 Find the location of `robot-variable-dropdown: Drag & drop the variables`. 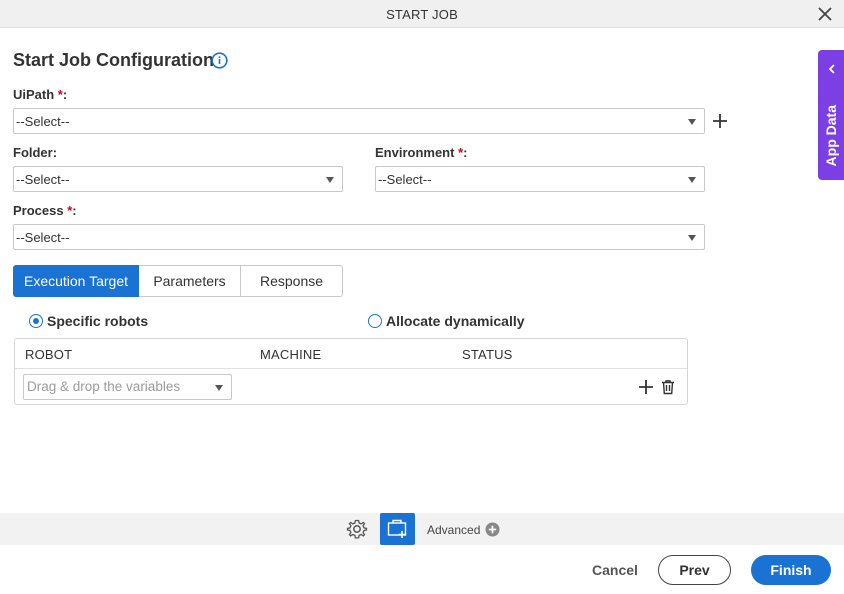

robot-variable-dropdown: Drag & drop the variables is located at coordinates (127, 387).